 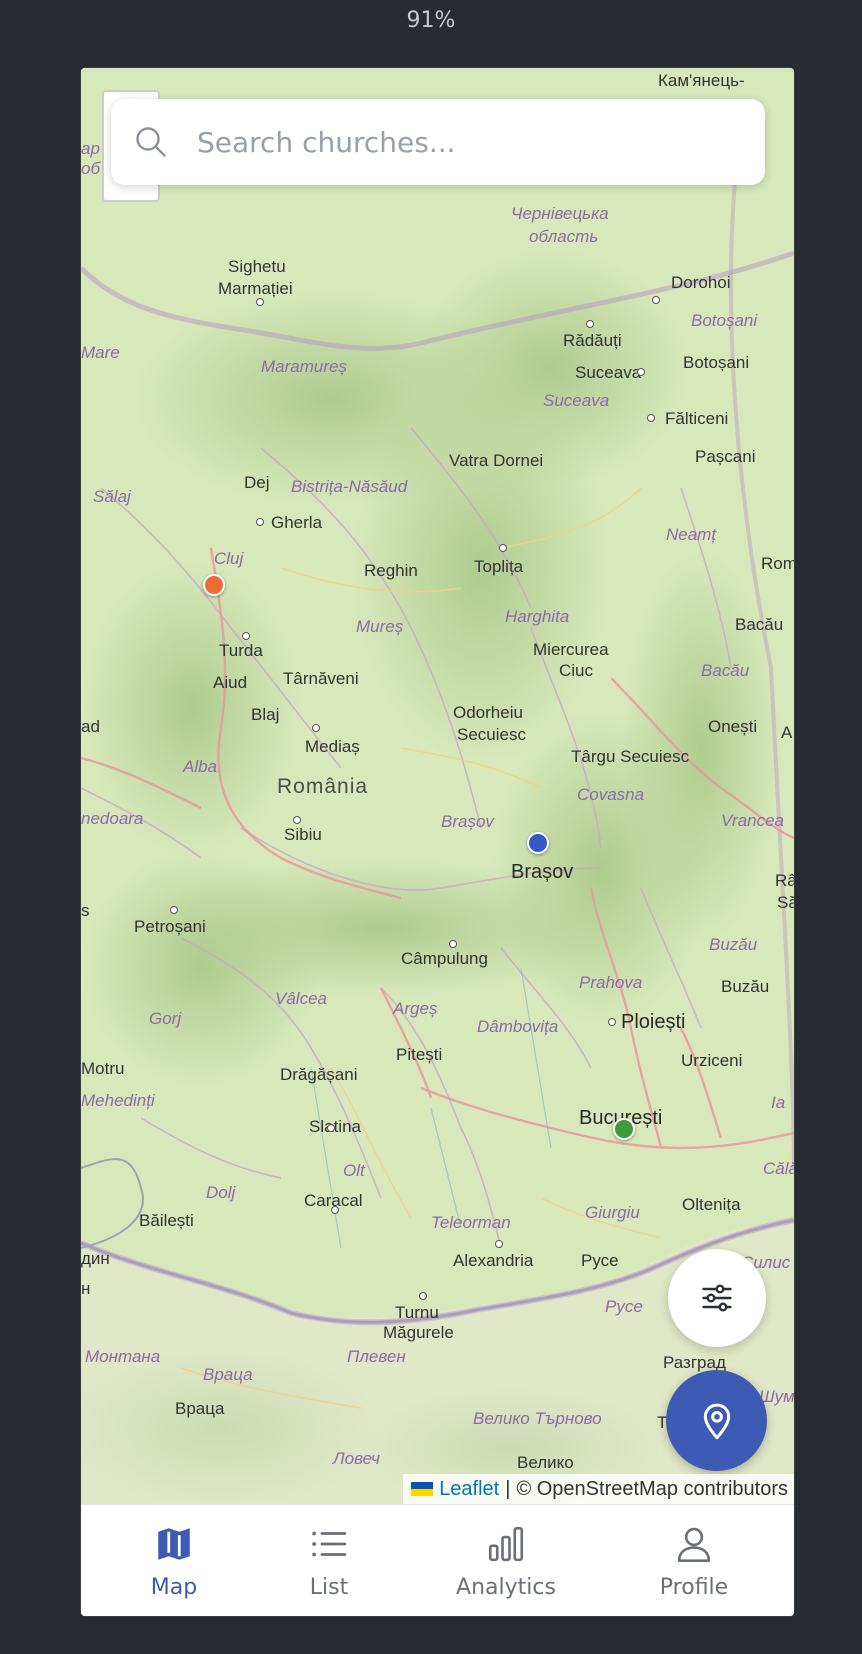 I want to click on city-label: Botoșani, so click(x=716, y=362).